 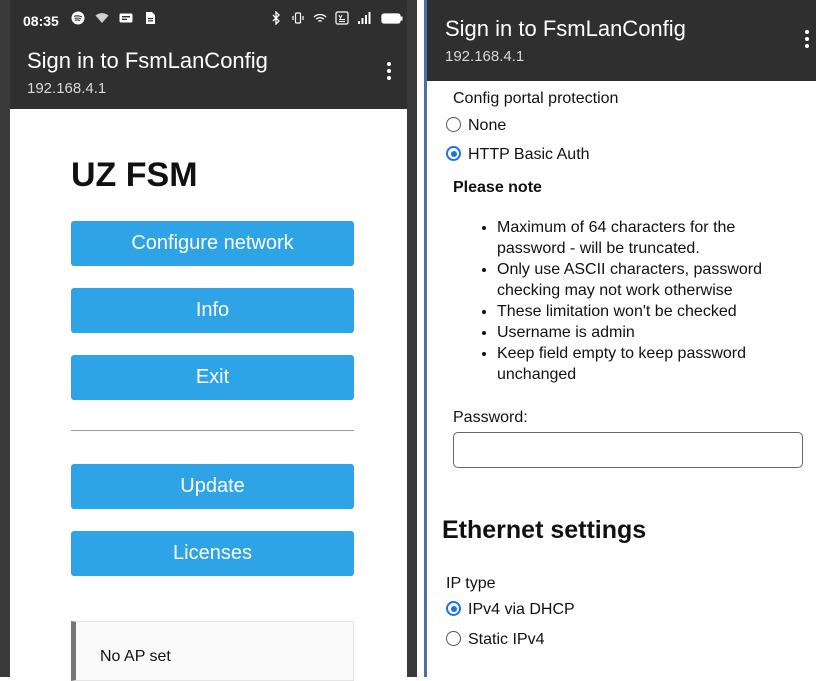 I want to click on phone-bezel-left, so click(x=5, y=338).